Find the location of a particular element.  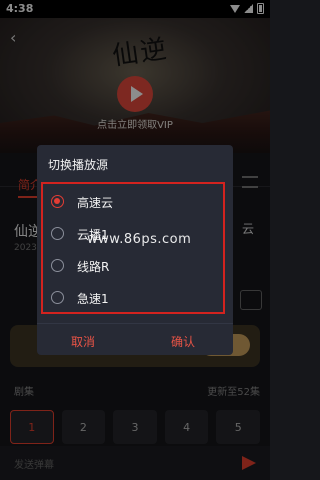

source-option-label: 高速云 is located at coordinates (95, 203).